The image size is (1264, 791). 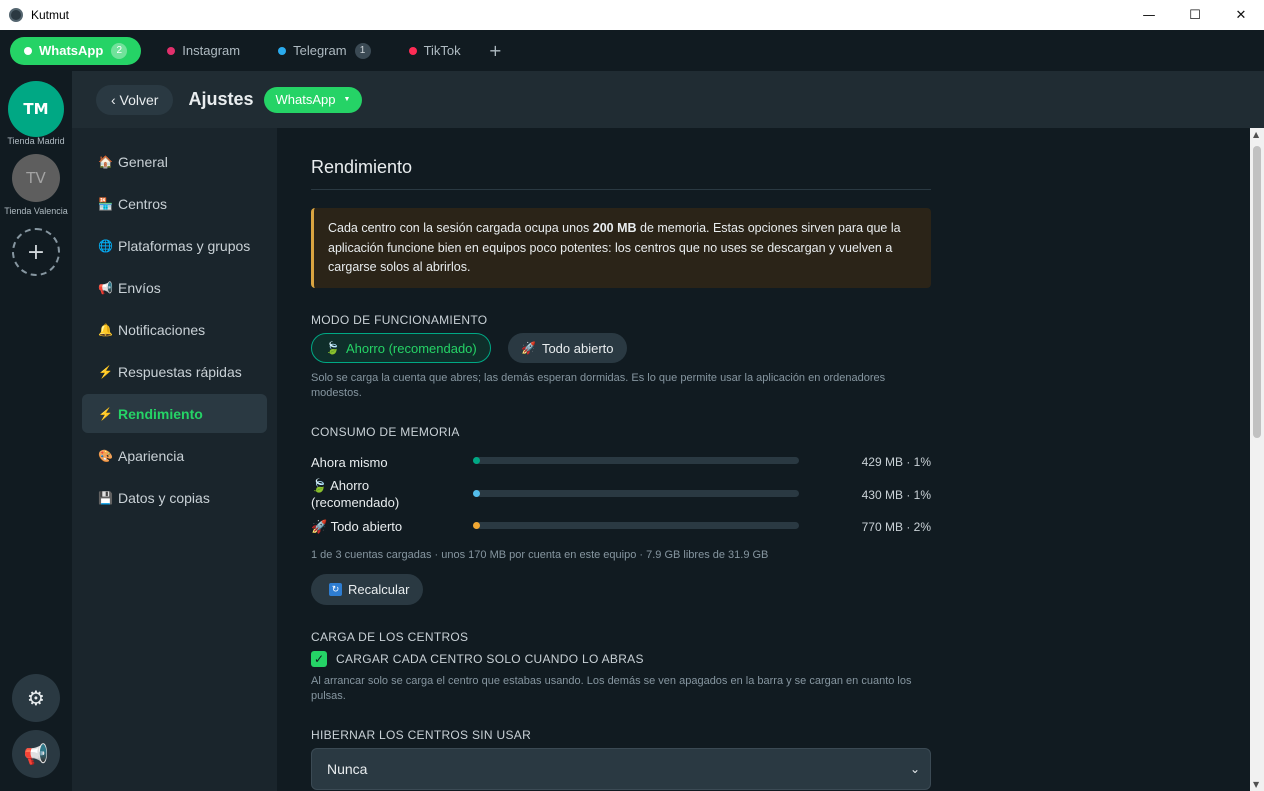 What do you see at coordinates (174, 161) in the screenshot?
I see `nav-item-general: 🏠 General` at bounding box center [174, 161].